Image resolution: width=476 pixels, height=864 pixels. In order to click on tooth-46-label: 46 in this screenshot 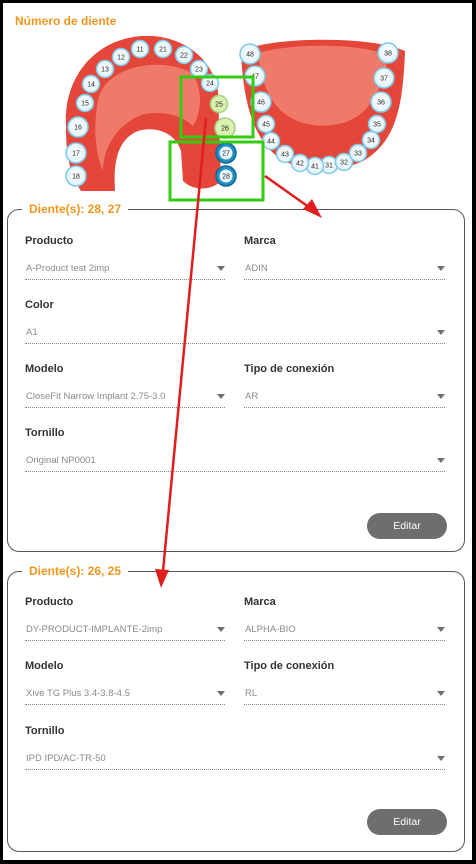, I will do `click(261, 103)`.